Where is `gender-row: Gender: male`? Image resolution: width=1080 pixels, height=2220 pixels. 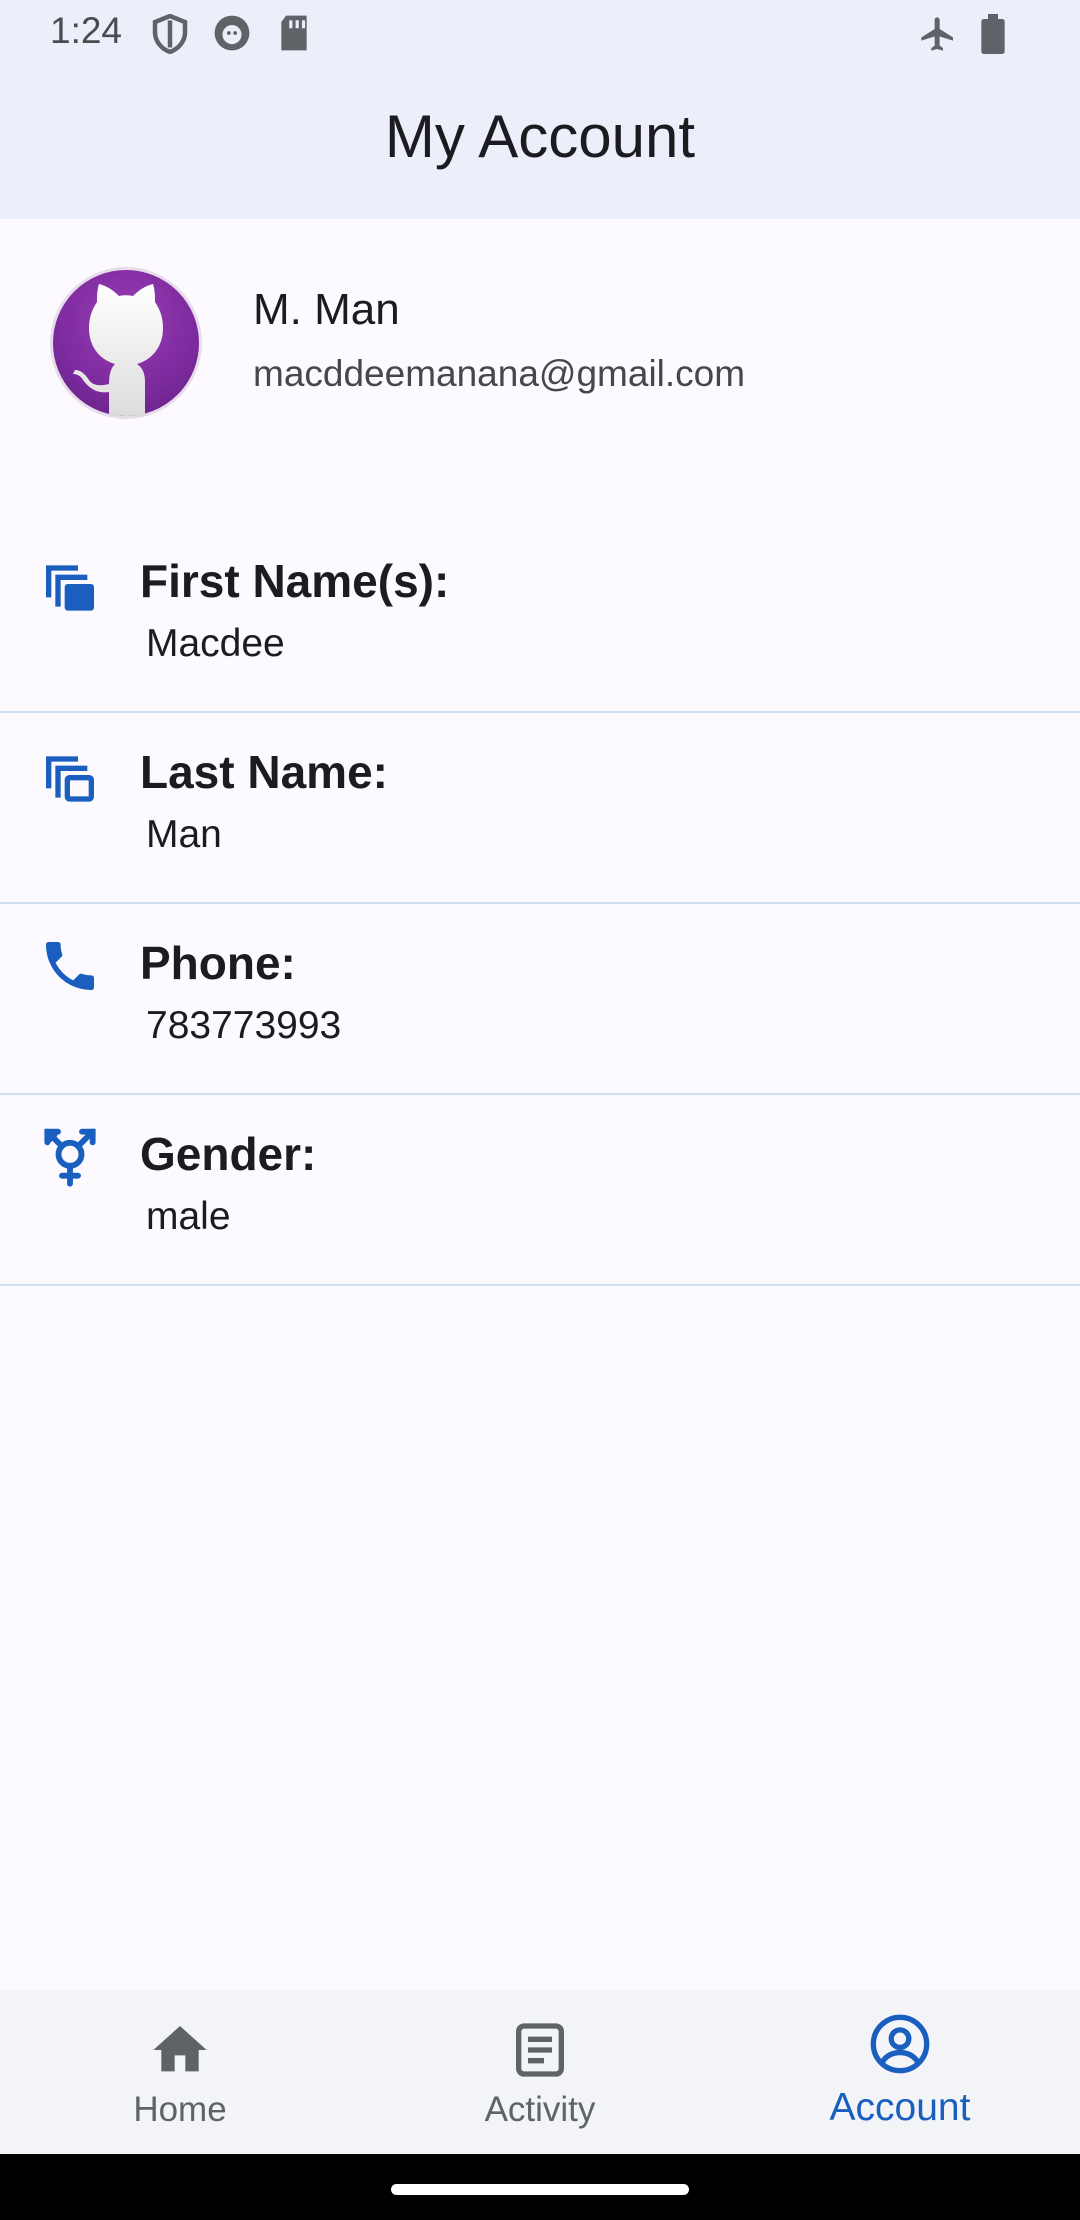
gender-row: Gender: male is located at coordinates (540, 1190).